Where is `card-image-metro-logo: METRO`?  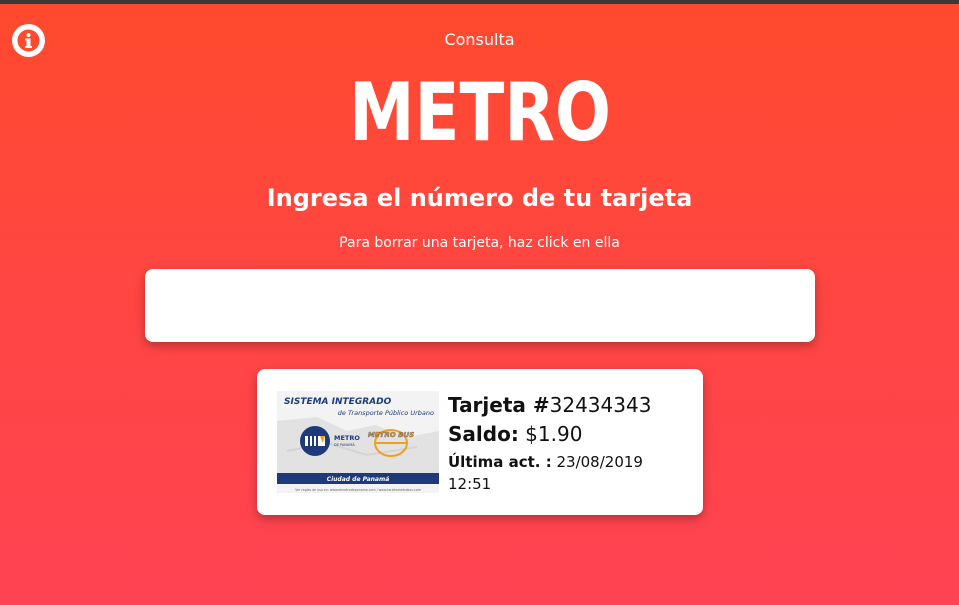 card-image-metro-logo: METRO is located at coordinates (347, 438).